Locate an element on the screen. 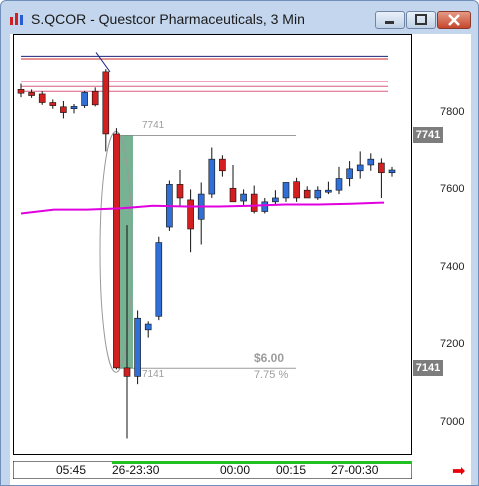  time-axis: 05:45 26-23:30 00:00 00:15 27-00:30 is located at coordinates (212, 470).